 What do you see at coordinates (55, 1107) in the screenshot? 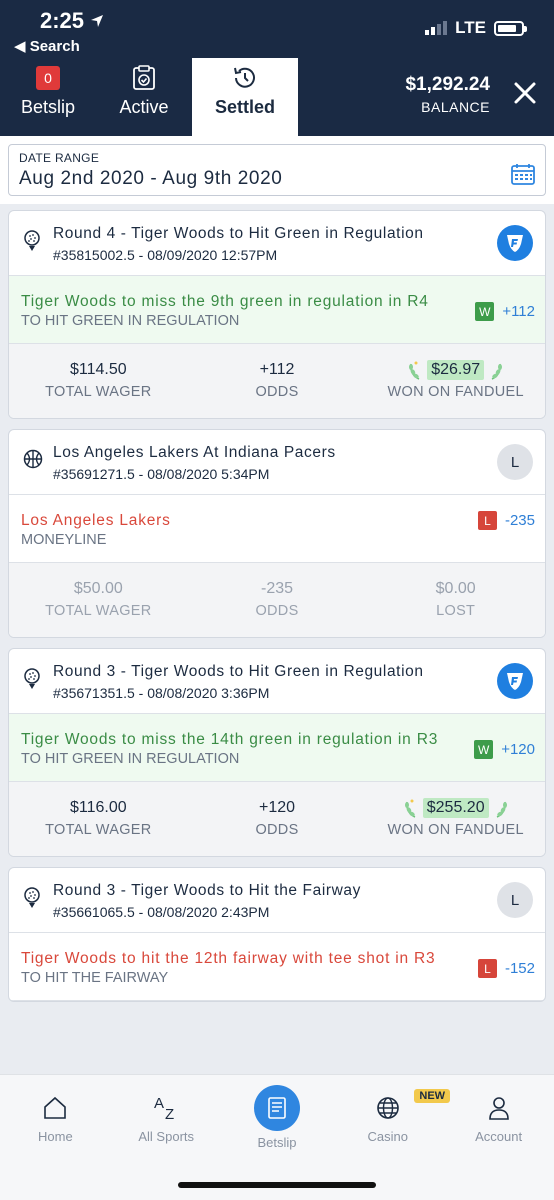
I see `home-icon` at bounding box center [55, 1107].